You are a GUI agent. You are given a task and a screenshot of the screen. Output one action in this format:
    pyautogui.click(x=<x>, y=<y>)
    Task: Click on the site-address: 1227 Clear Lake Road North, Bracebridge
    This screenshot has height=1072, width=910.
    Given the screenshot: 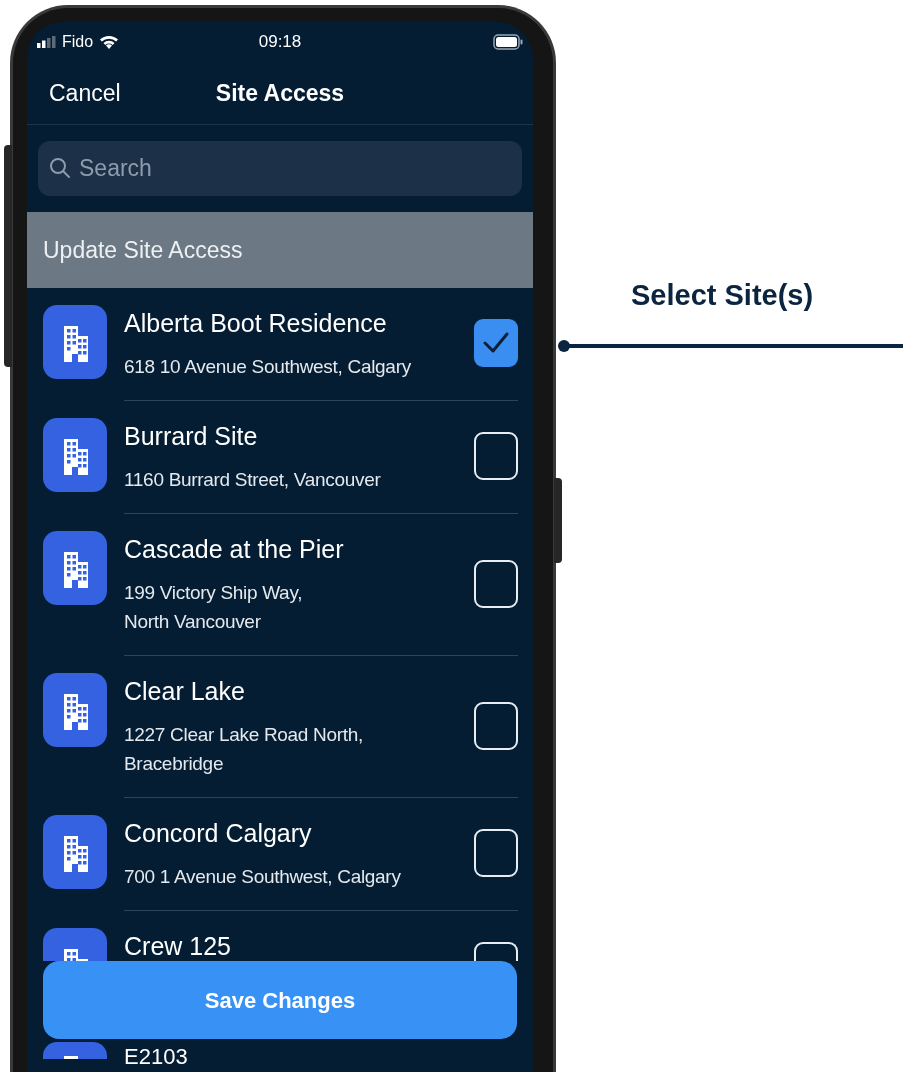 What is the action you would take?
    pyautogui.click(x=244, y=749)
    